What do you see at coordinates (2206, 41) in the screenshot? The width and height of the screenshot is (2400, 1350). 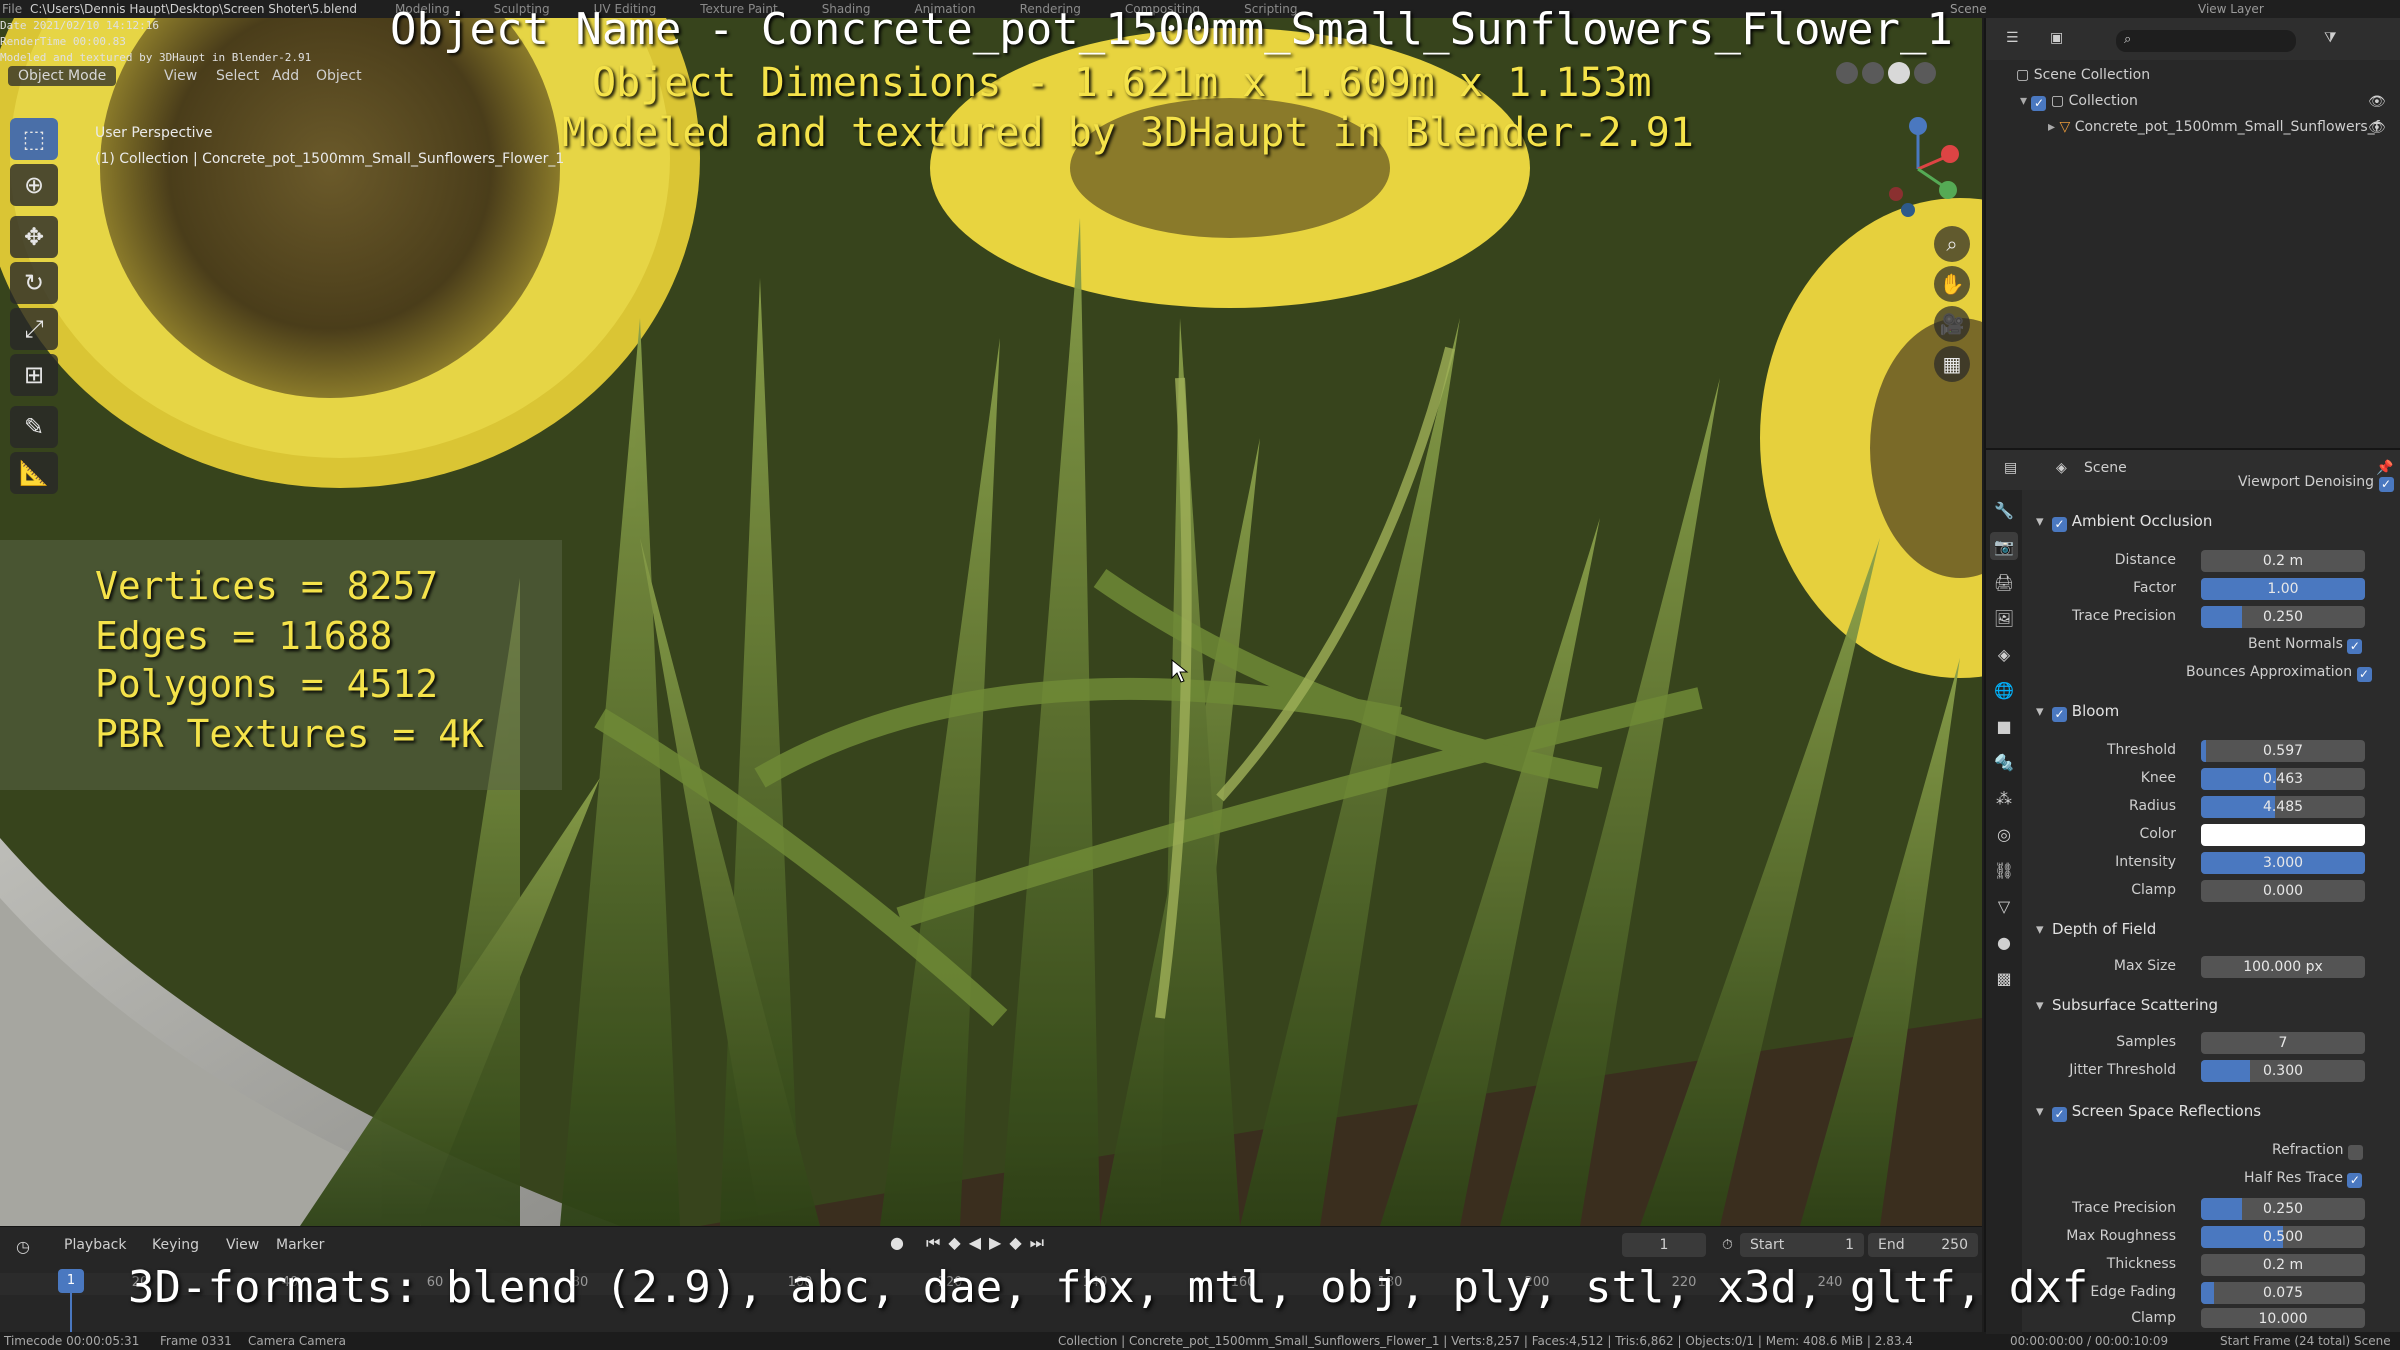 I see `outliner-search-input: ⌕` at bounding box center [2206, 41].